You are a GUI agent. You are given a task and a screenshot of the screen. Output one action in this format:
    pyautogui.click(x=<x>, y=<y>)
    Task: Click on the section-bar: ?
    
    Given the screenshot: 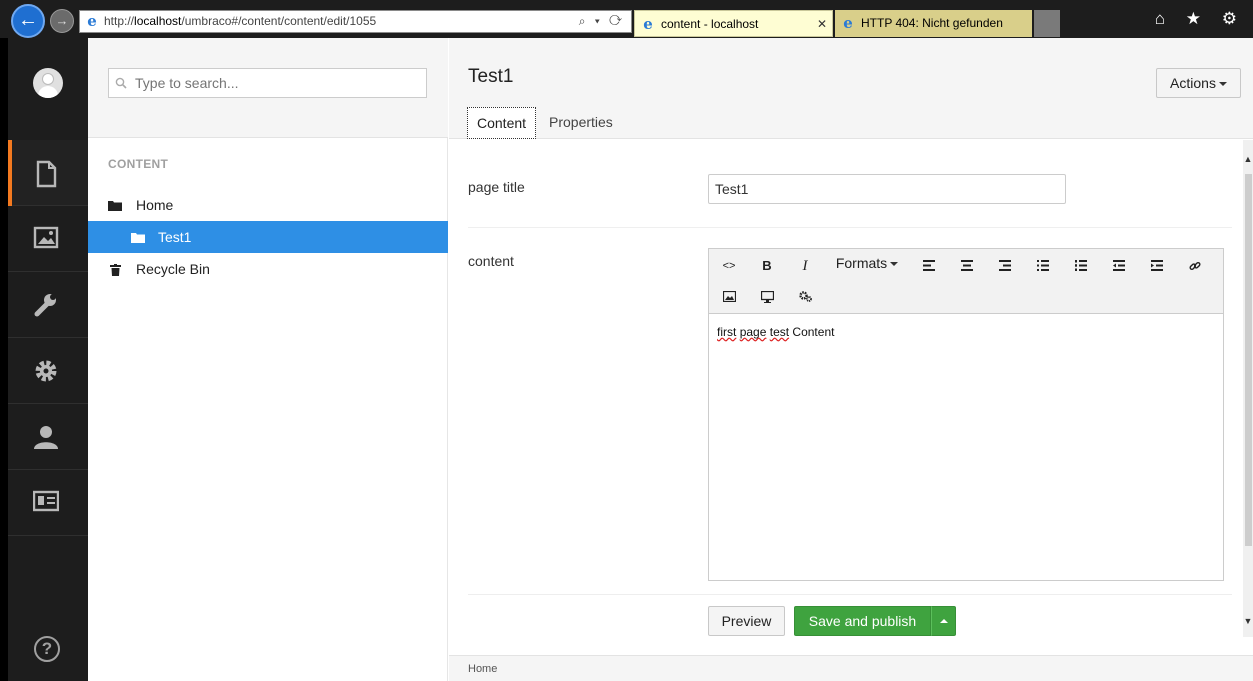 What is the action you would take?
    pyautogui.click(x=44, y=359)
    